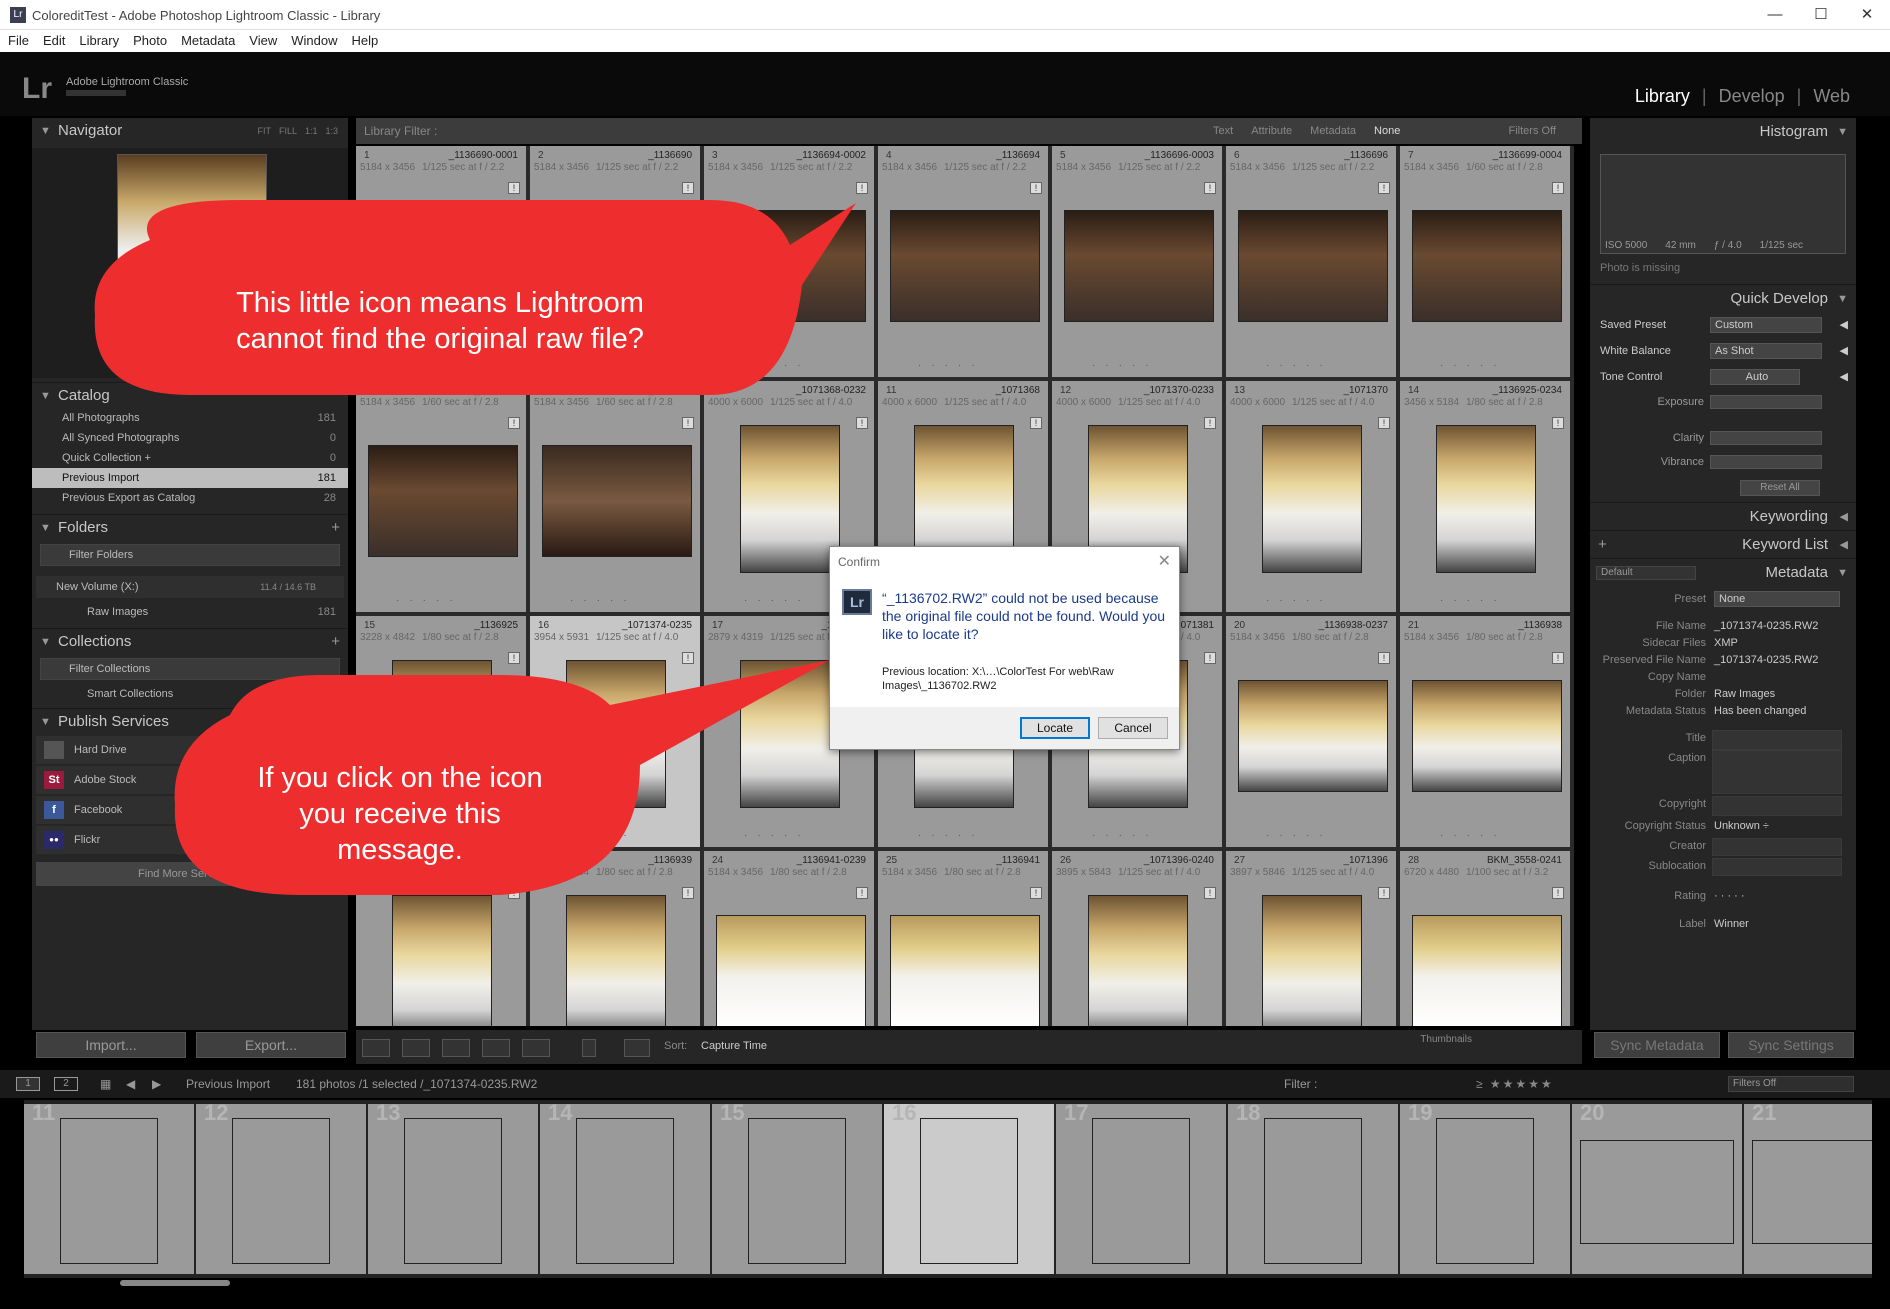 This screenshot has width=1890, height=1309. What do you see at coordinates (1766, 438) in the screenshot?
I see `clarity-buttons` at bounding box center [1766, 438].